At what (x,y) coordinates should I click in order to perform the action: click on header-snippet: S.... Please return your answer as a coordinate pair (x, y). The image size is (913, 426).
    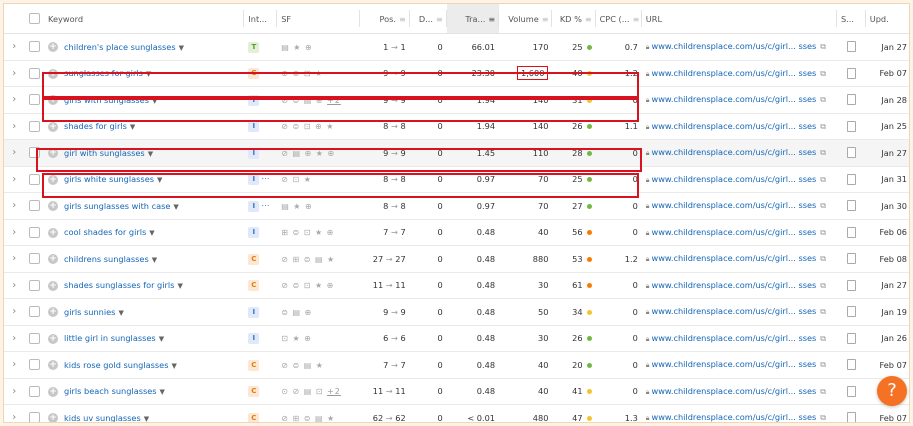
    Looking at the image, I should click on (851, 19).